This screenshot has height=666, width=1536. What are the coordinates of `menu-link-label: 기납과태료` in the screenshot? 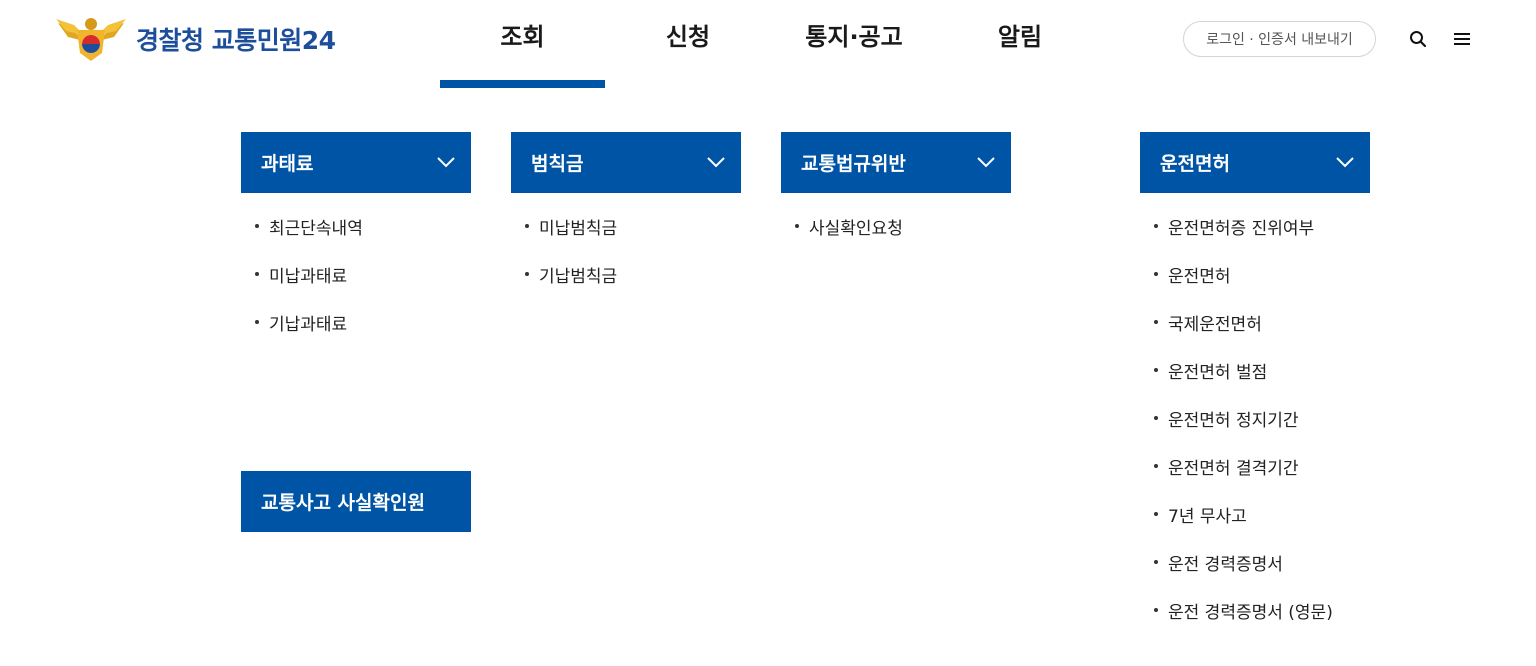 It's located at (308, 325).